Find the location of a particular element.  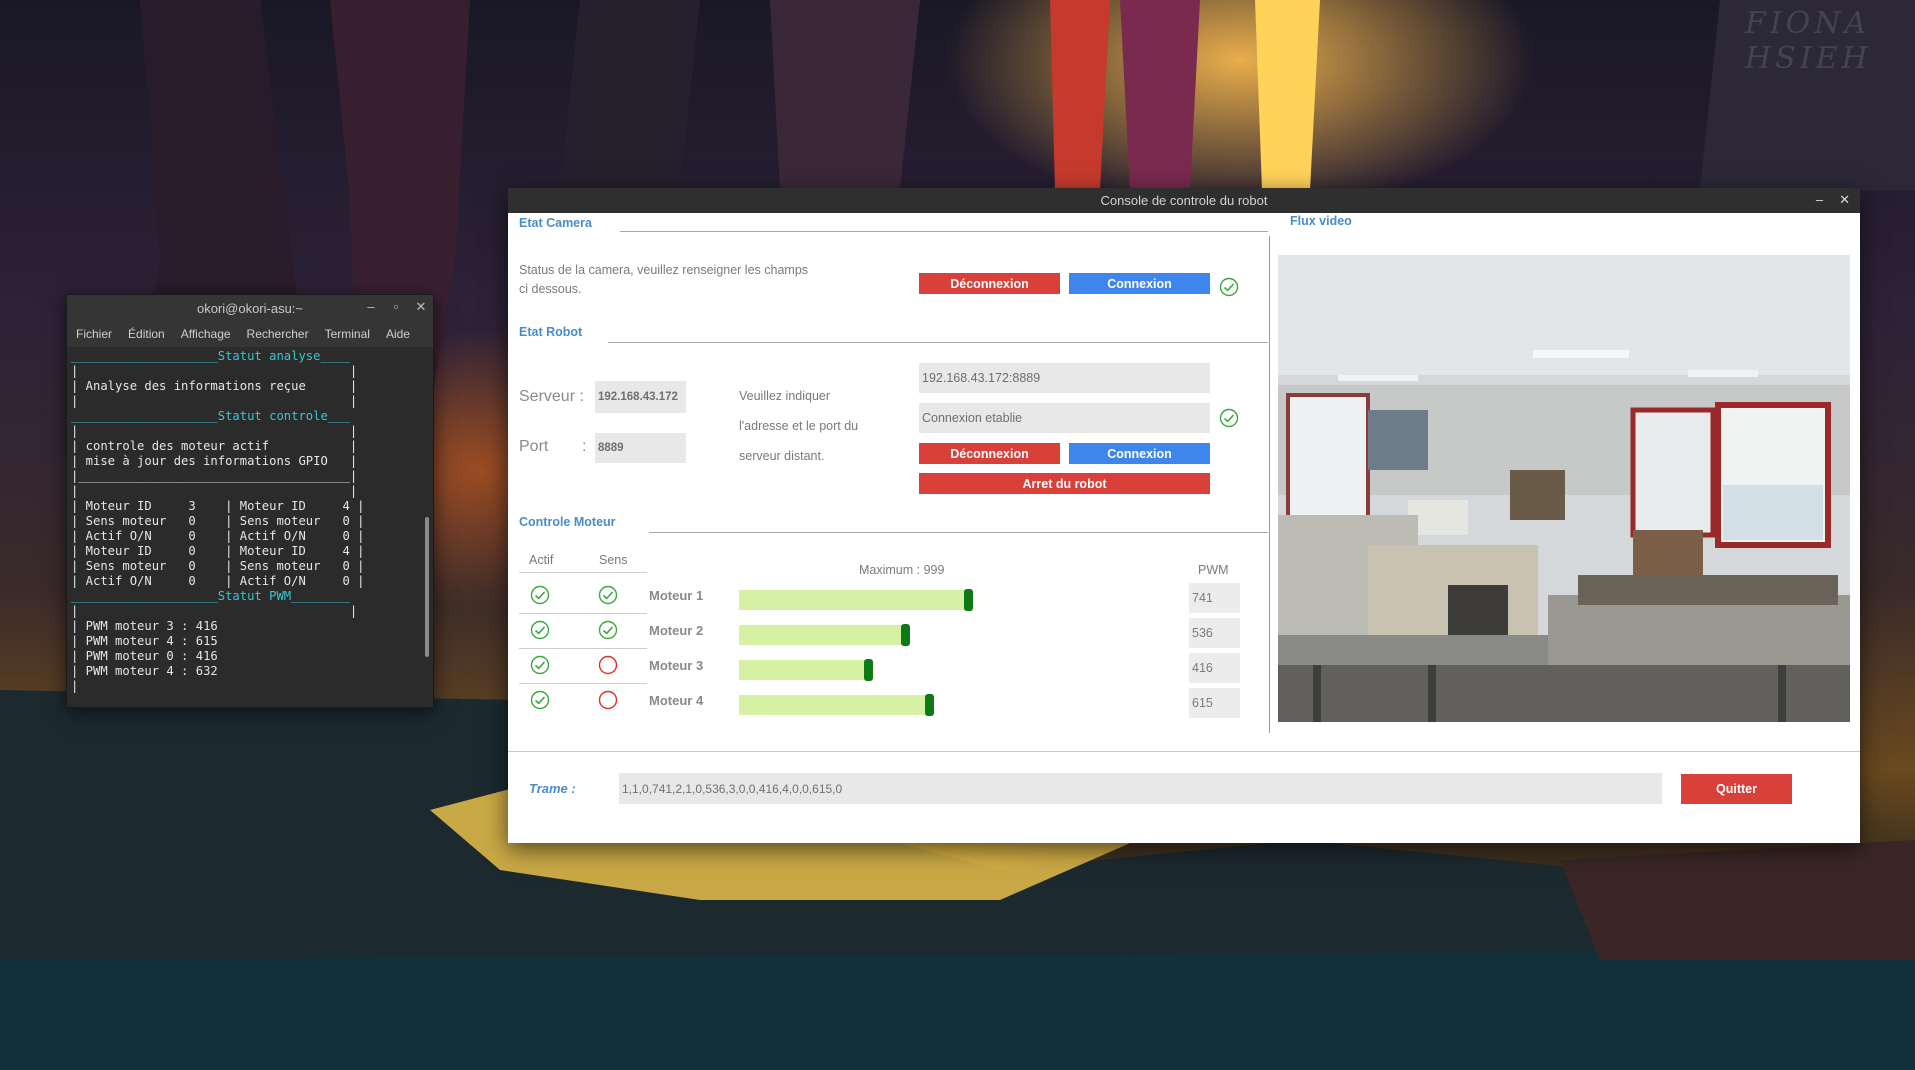

robot-divider is located at coordinates (938, 342).